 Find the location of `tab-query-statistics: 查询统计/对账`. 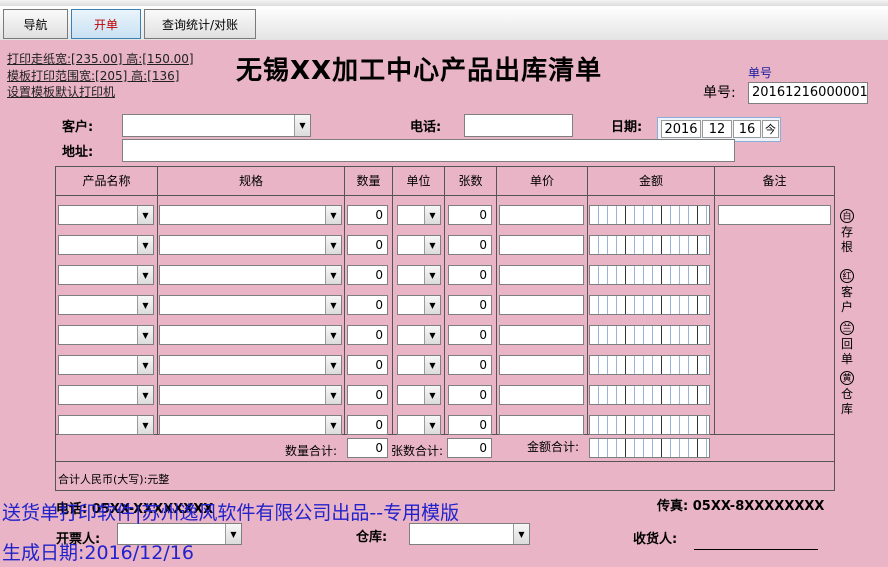

tab-query-statistics: 查询统计/对账 is located at coordinates (200, 24).